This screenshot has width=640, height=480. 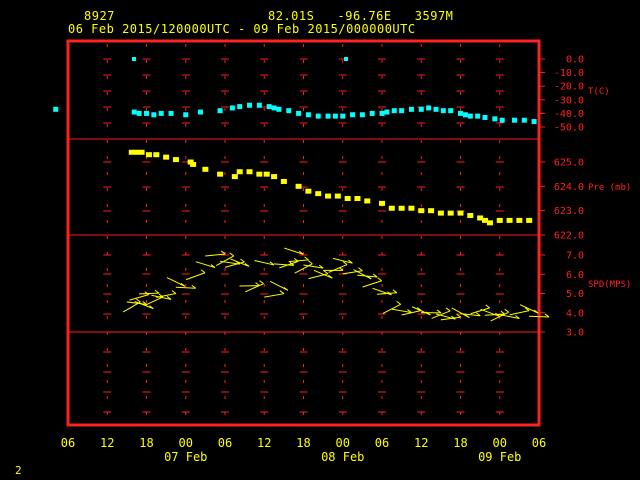 What do you see at coordinates (569, 187) in the screenshot?
I see `y-tick-label: 624.0` at bounding box center [569, 187].